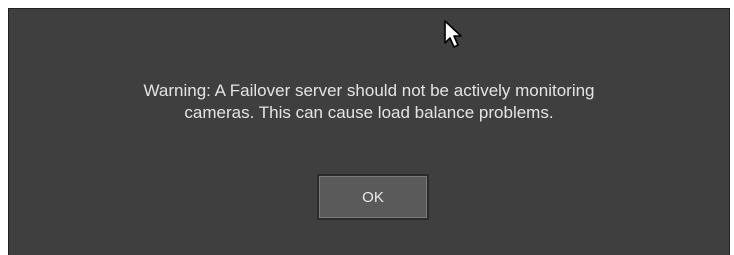 The width and height of the screenshot is (734, 255). Describe the element at coordinates (453, 34) in the screenshot. I see `mouse-pointer-icon` at that location.